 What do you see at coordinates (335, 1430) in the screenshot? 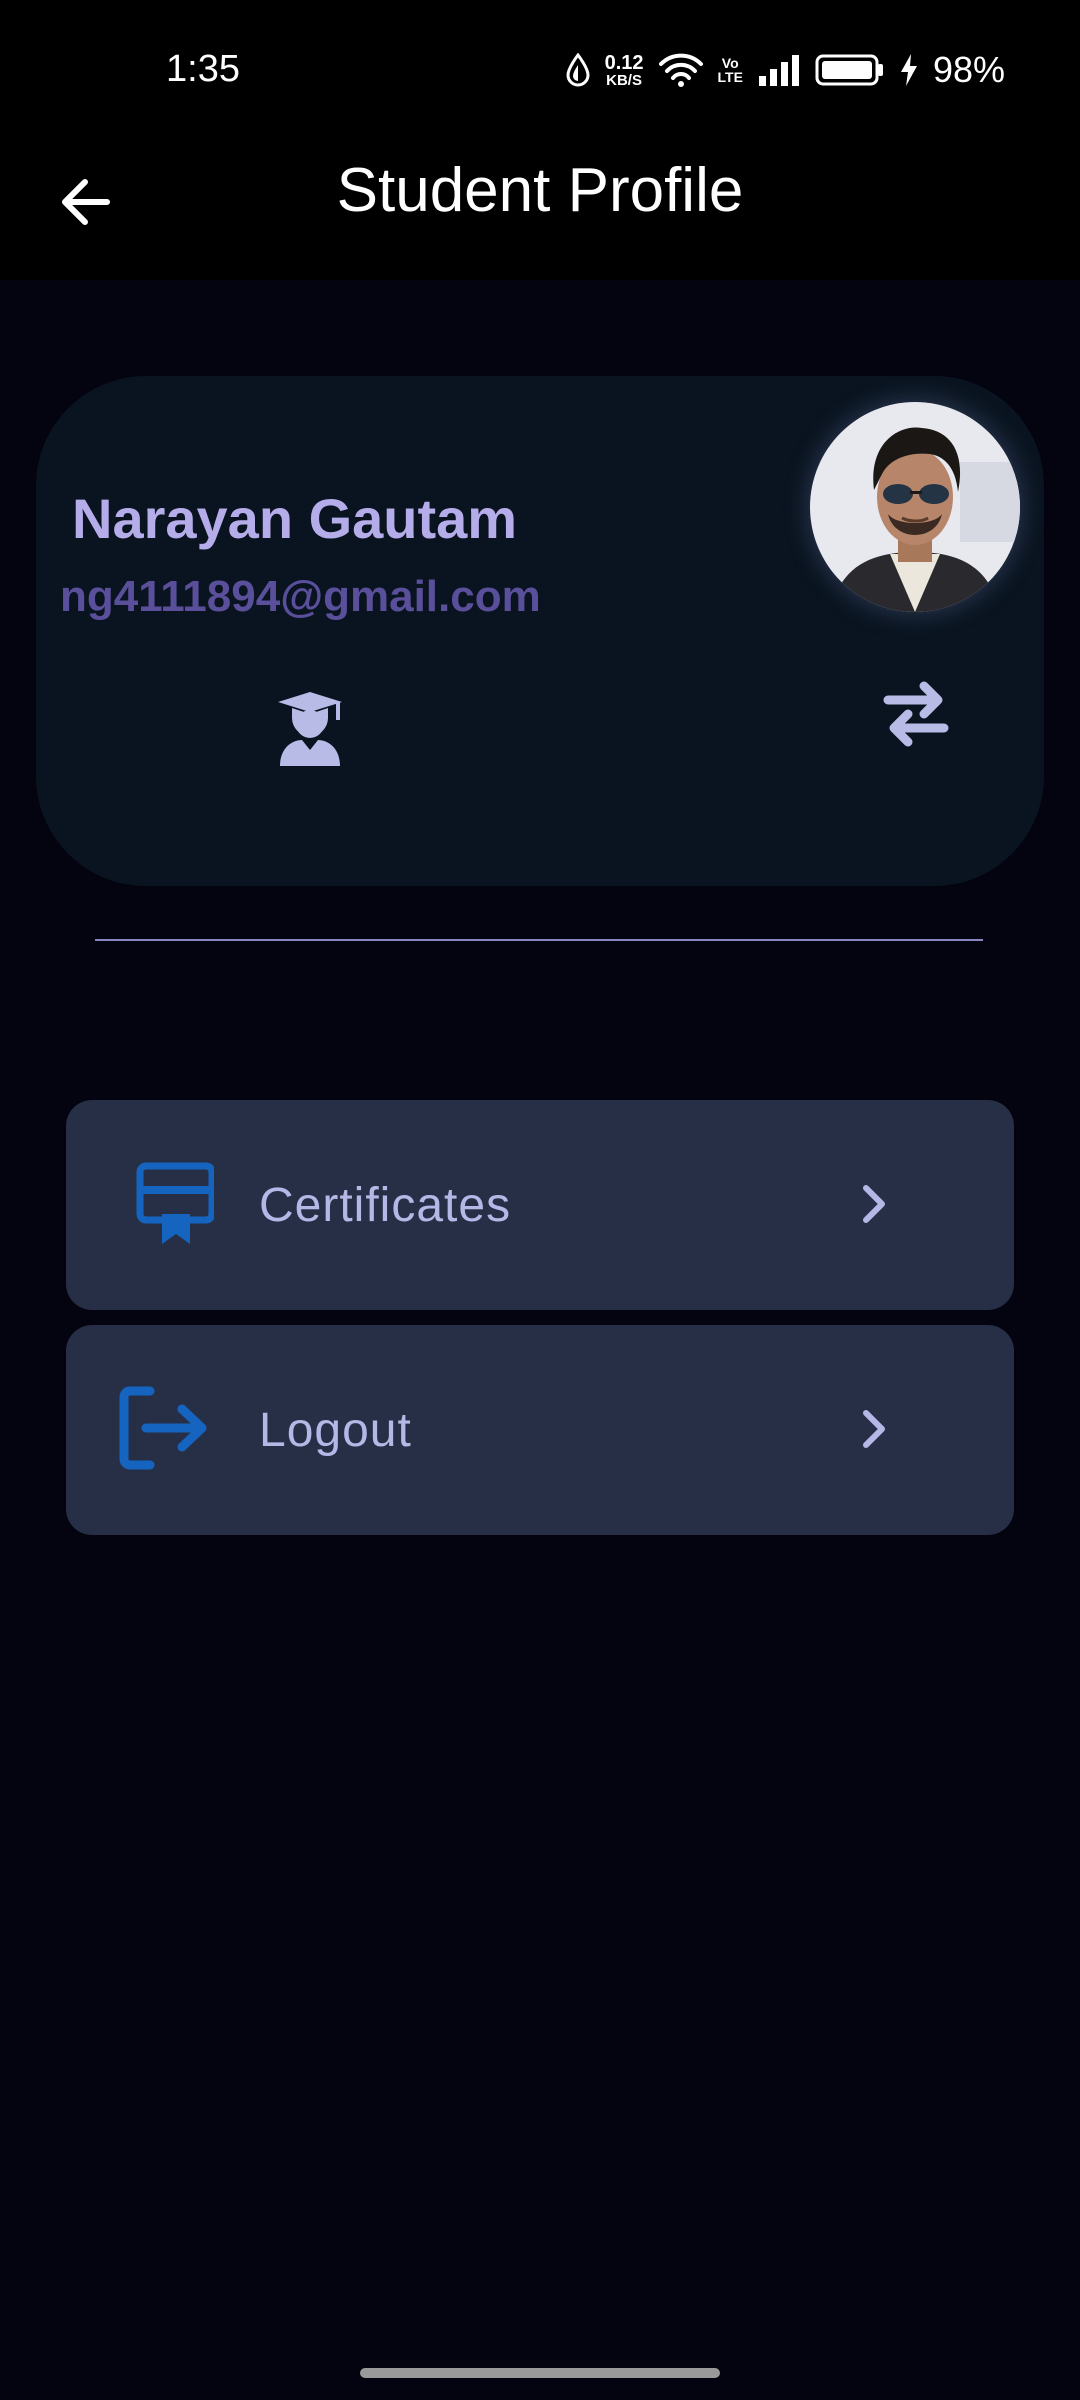
I see `logout-label: Logout` at bounding box center [335, 1430].